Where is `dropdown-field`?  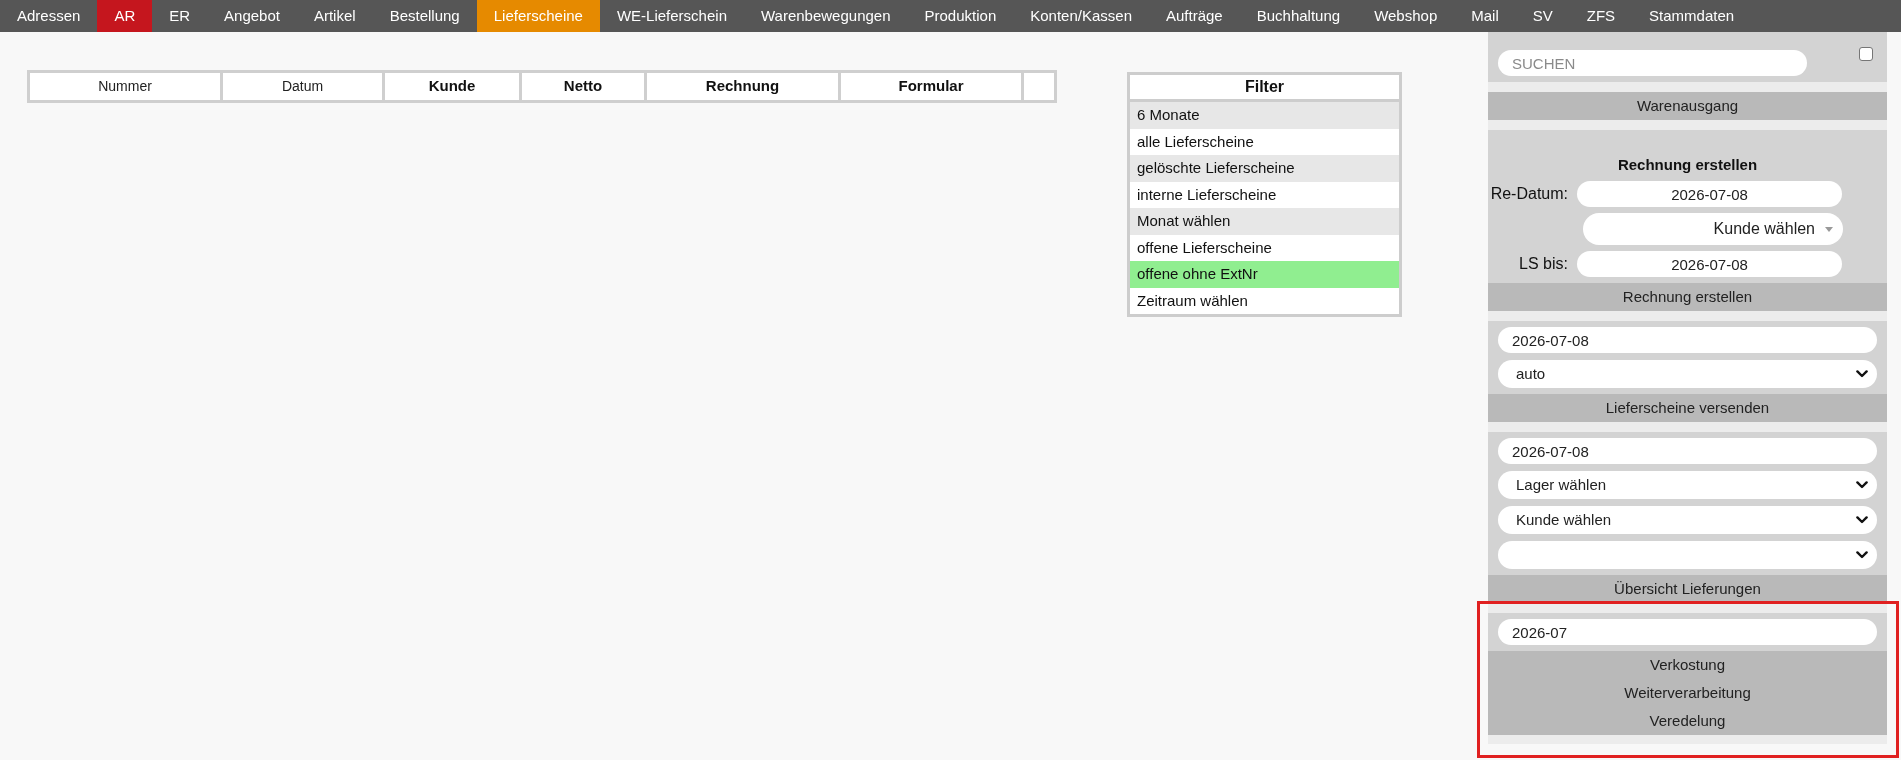 dropdown-field is located at coordinates (1687, 555).